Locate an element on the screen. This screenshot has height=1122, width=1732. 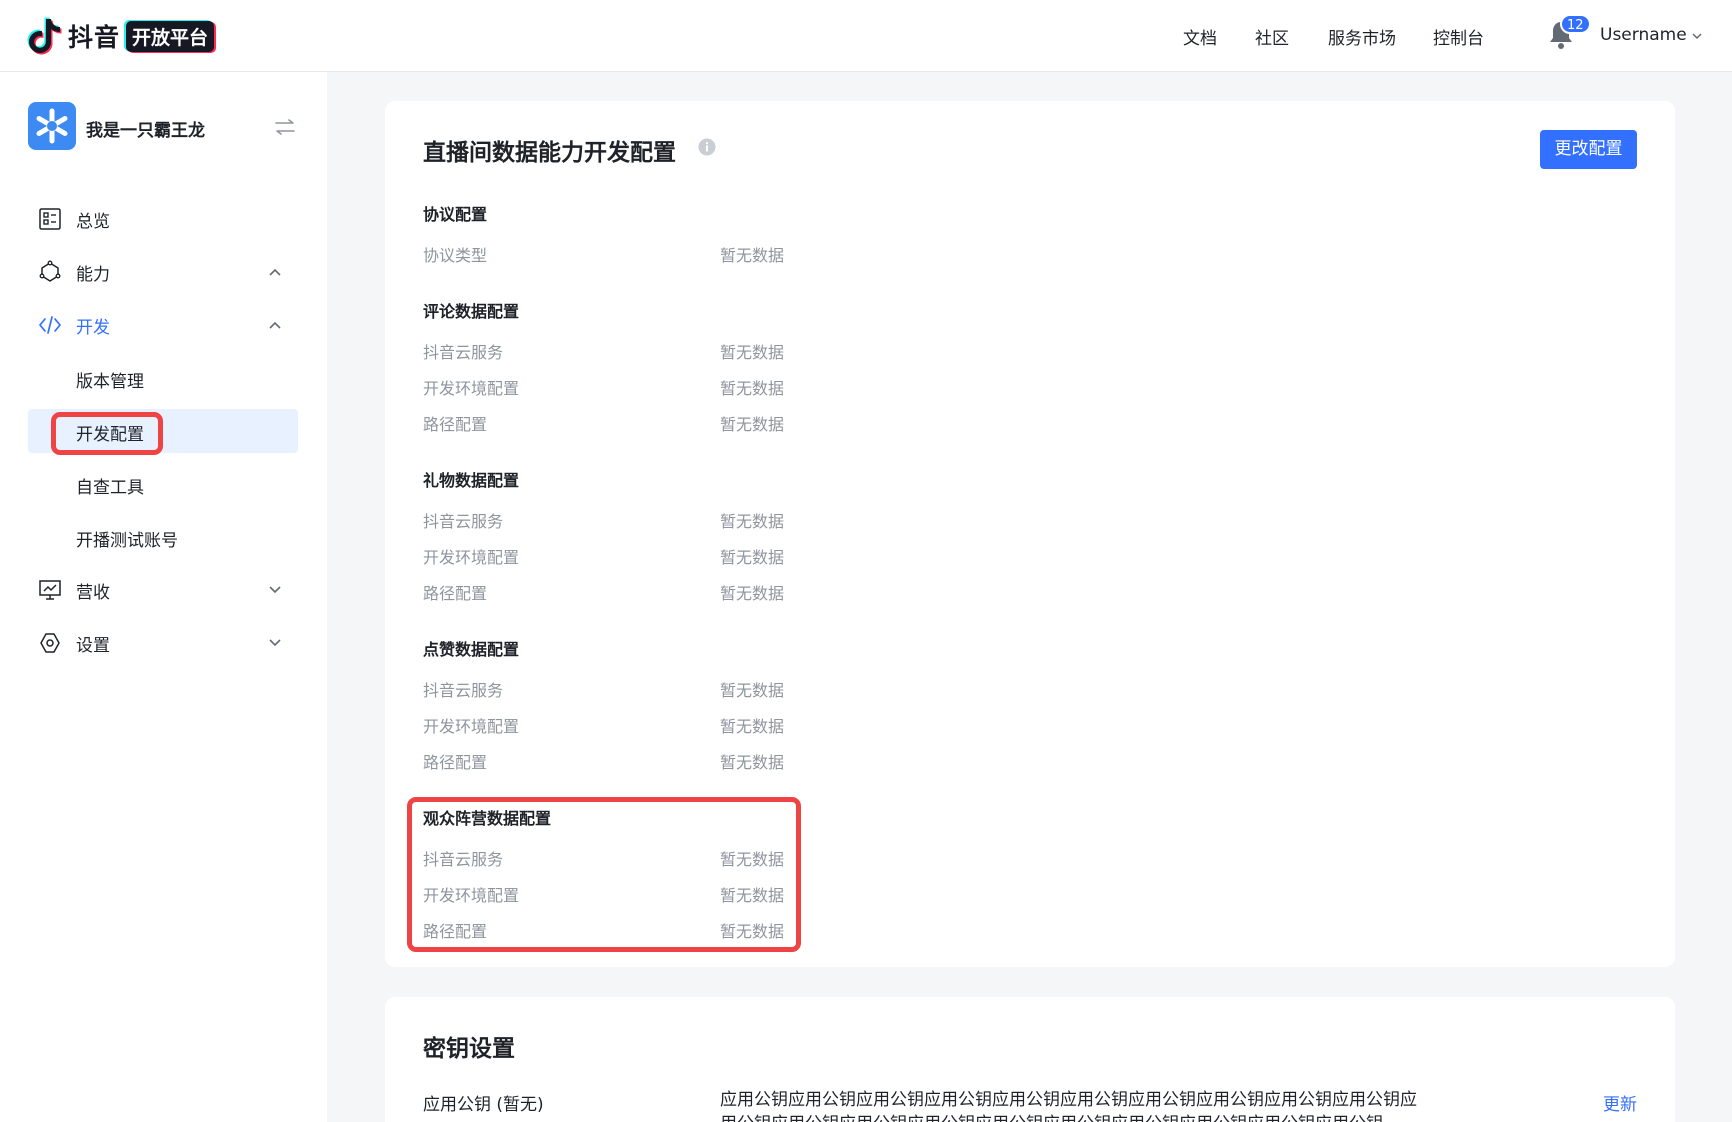
sidebar-item-develop: 开发 is located at coordinates (163, 325).